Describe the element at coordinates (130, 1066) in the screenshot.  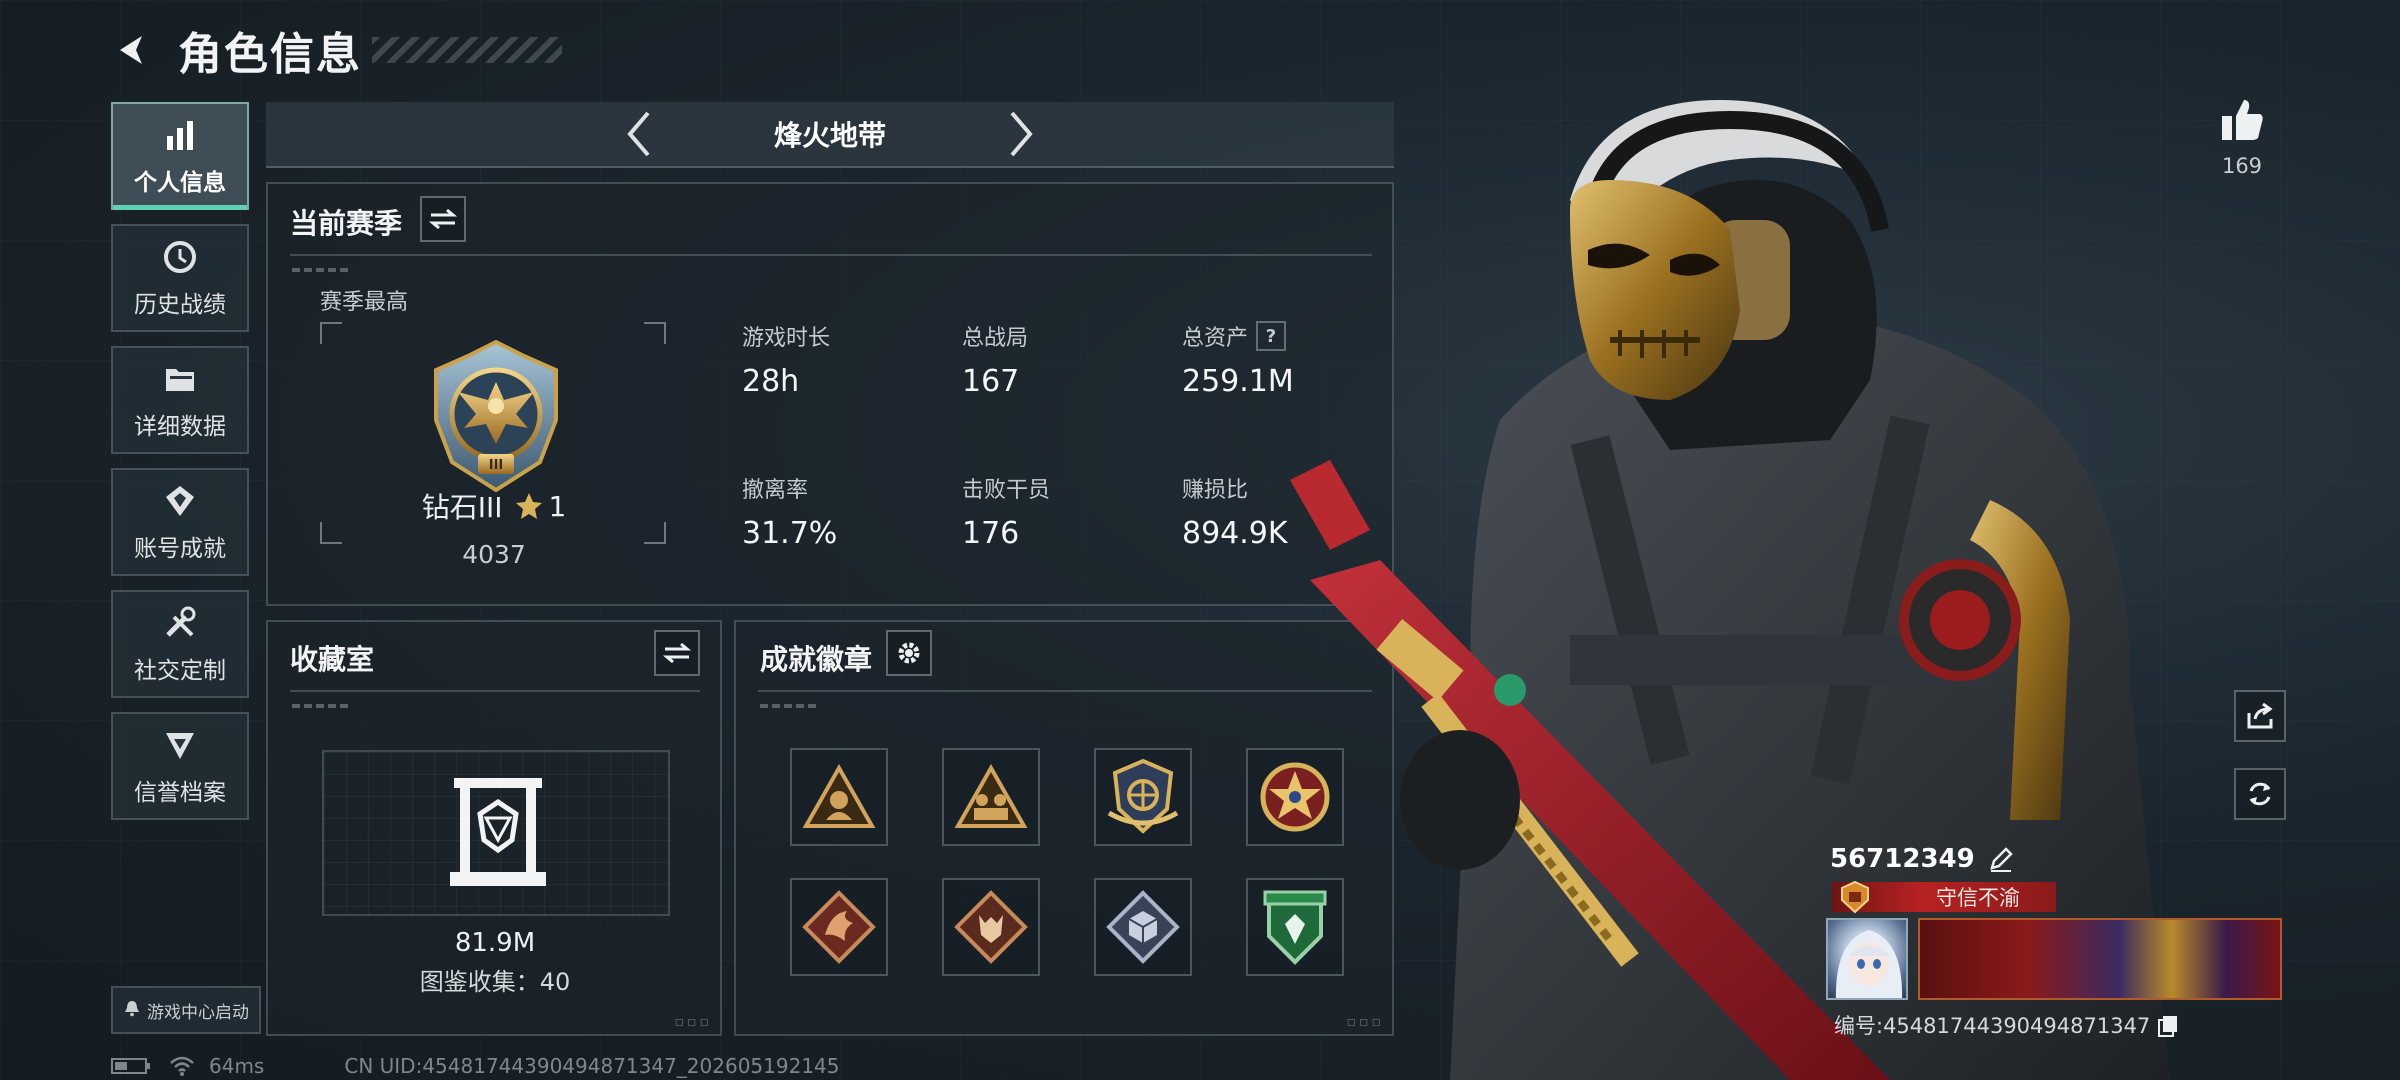
I see `battery-icon` at that location.